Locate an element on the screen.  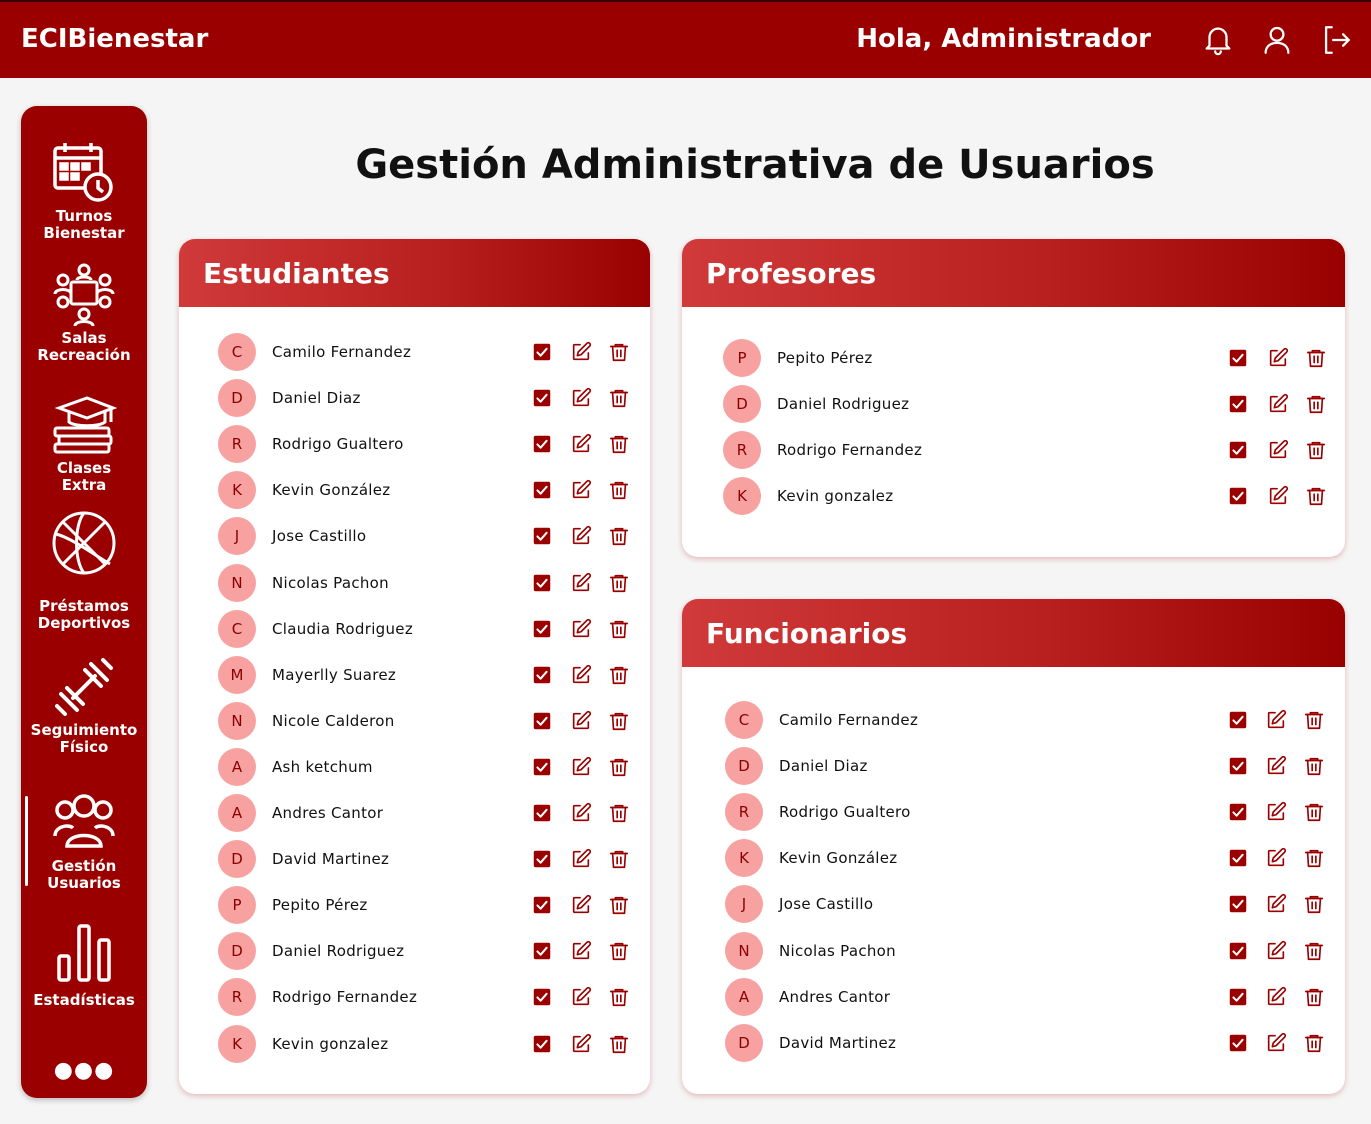
nav-item-seguimiento: Seguimiento Físico is located at coordinates (84, 705).